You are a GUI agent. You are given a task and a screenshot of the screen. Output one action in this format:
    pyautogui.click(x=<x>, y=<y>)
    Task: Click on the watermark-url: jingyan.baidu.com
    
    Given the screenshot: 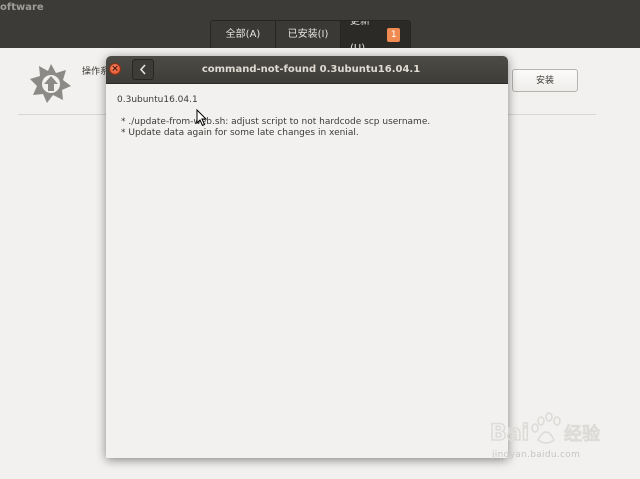 What is the action you would take?
    pyautogui.click(x=536, y=455)
    